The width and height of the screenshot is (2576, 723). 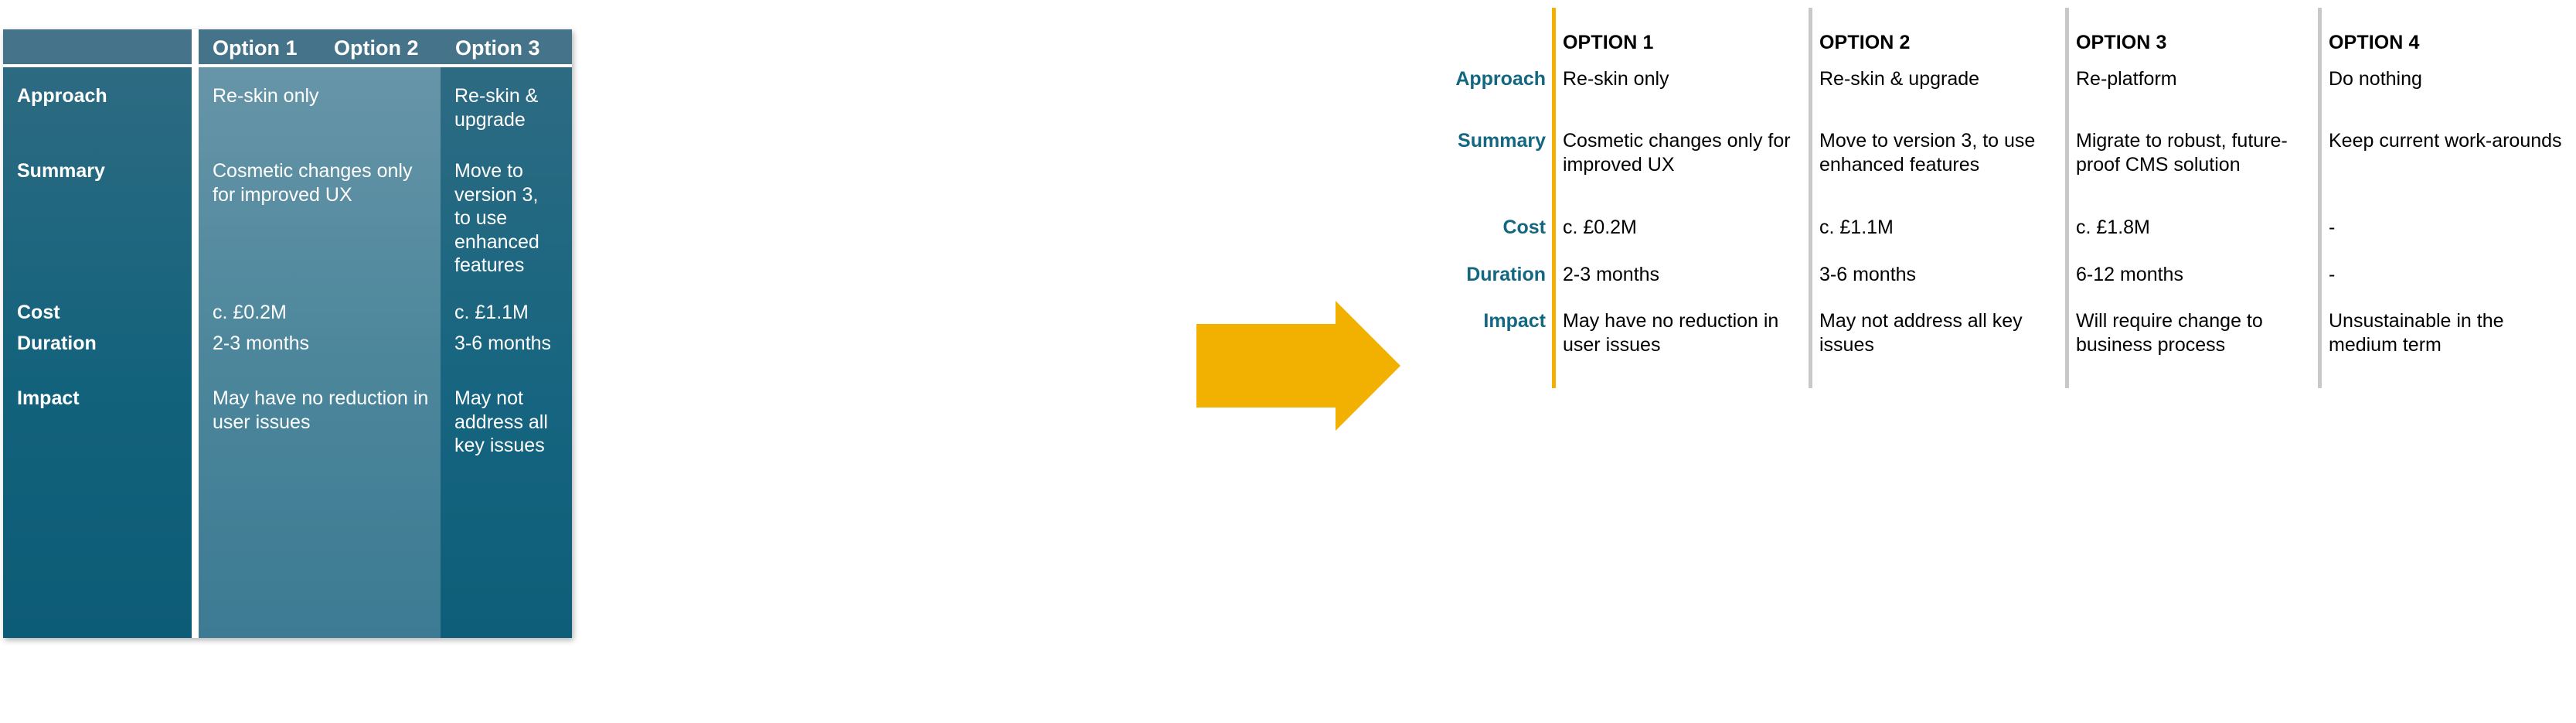 I want to click on left-row-label-summary: Summary, so click(x=61, y=171).